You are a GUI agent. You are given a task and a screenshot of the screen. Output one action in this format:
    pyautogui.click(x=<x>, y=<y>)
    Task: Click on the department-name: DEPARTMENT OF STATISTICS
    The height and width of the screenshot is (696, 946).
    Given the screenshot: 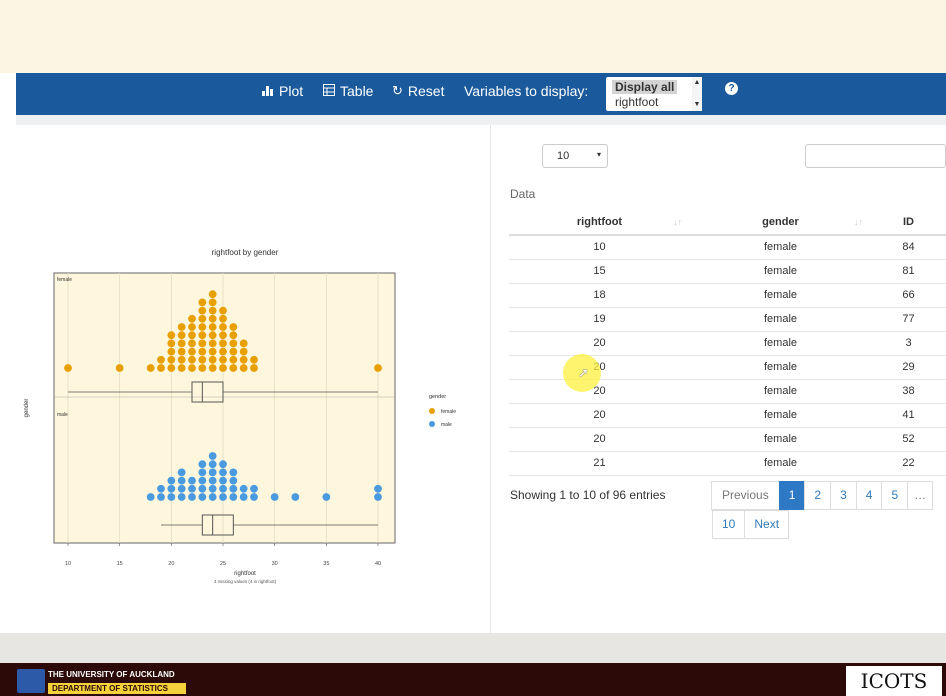 What is the action you would take?
    pyautogui.click(x=117, y=688)
    